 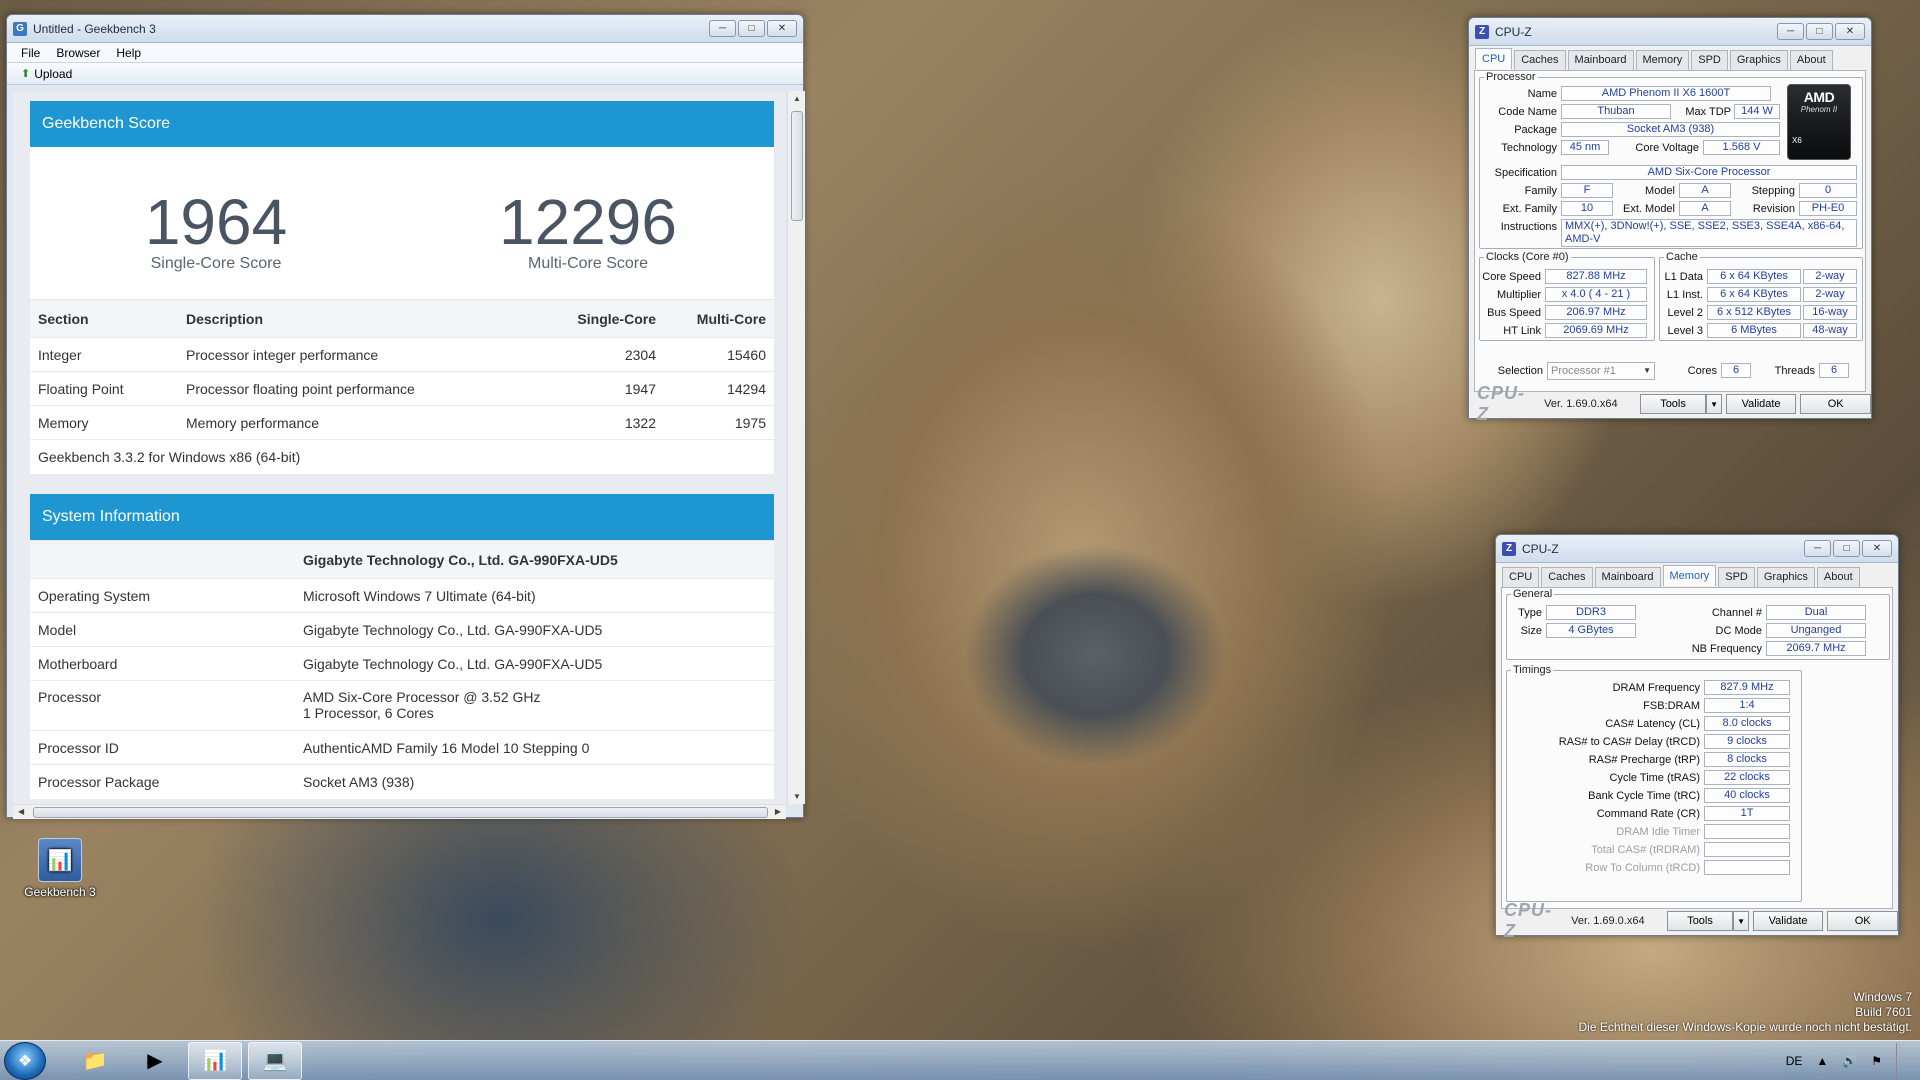 What do you see at coordinates (778, 811) in the screenshot?
I see `scroll-right-icon: ▶` at bounding box center [778, 811].